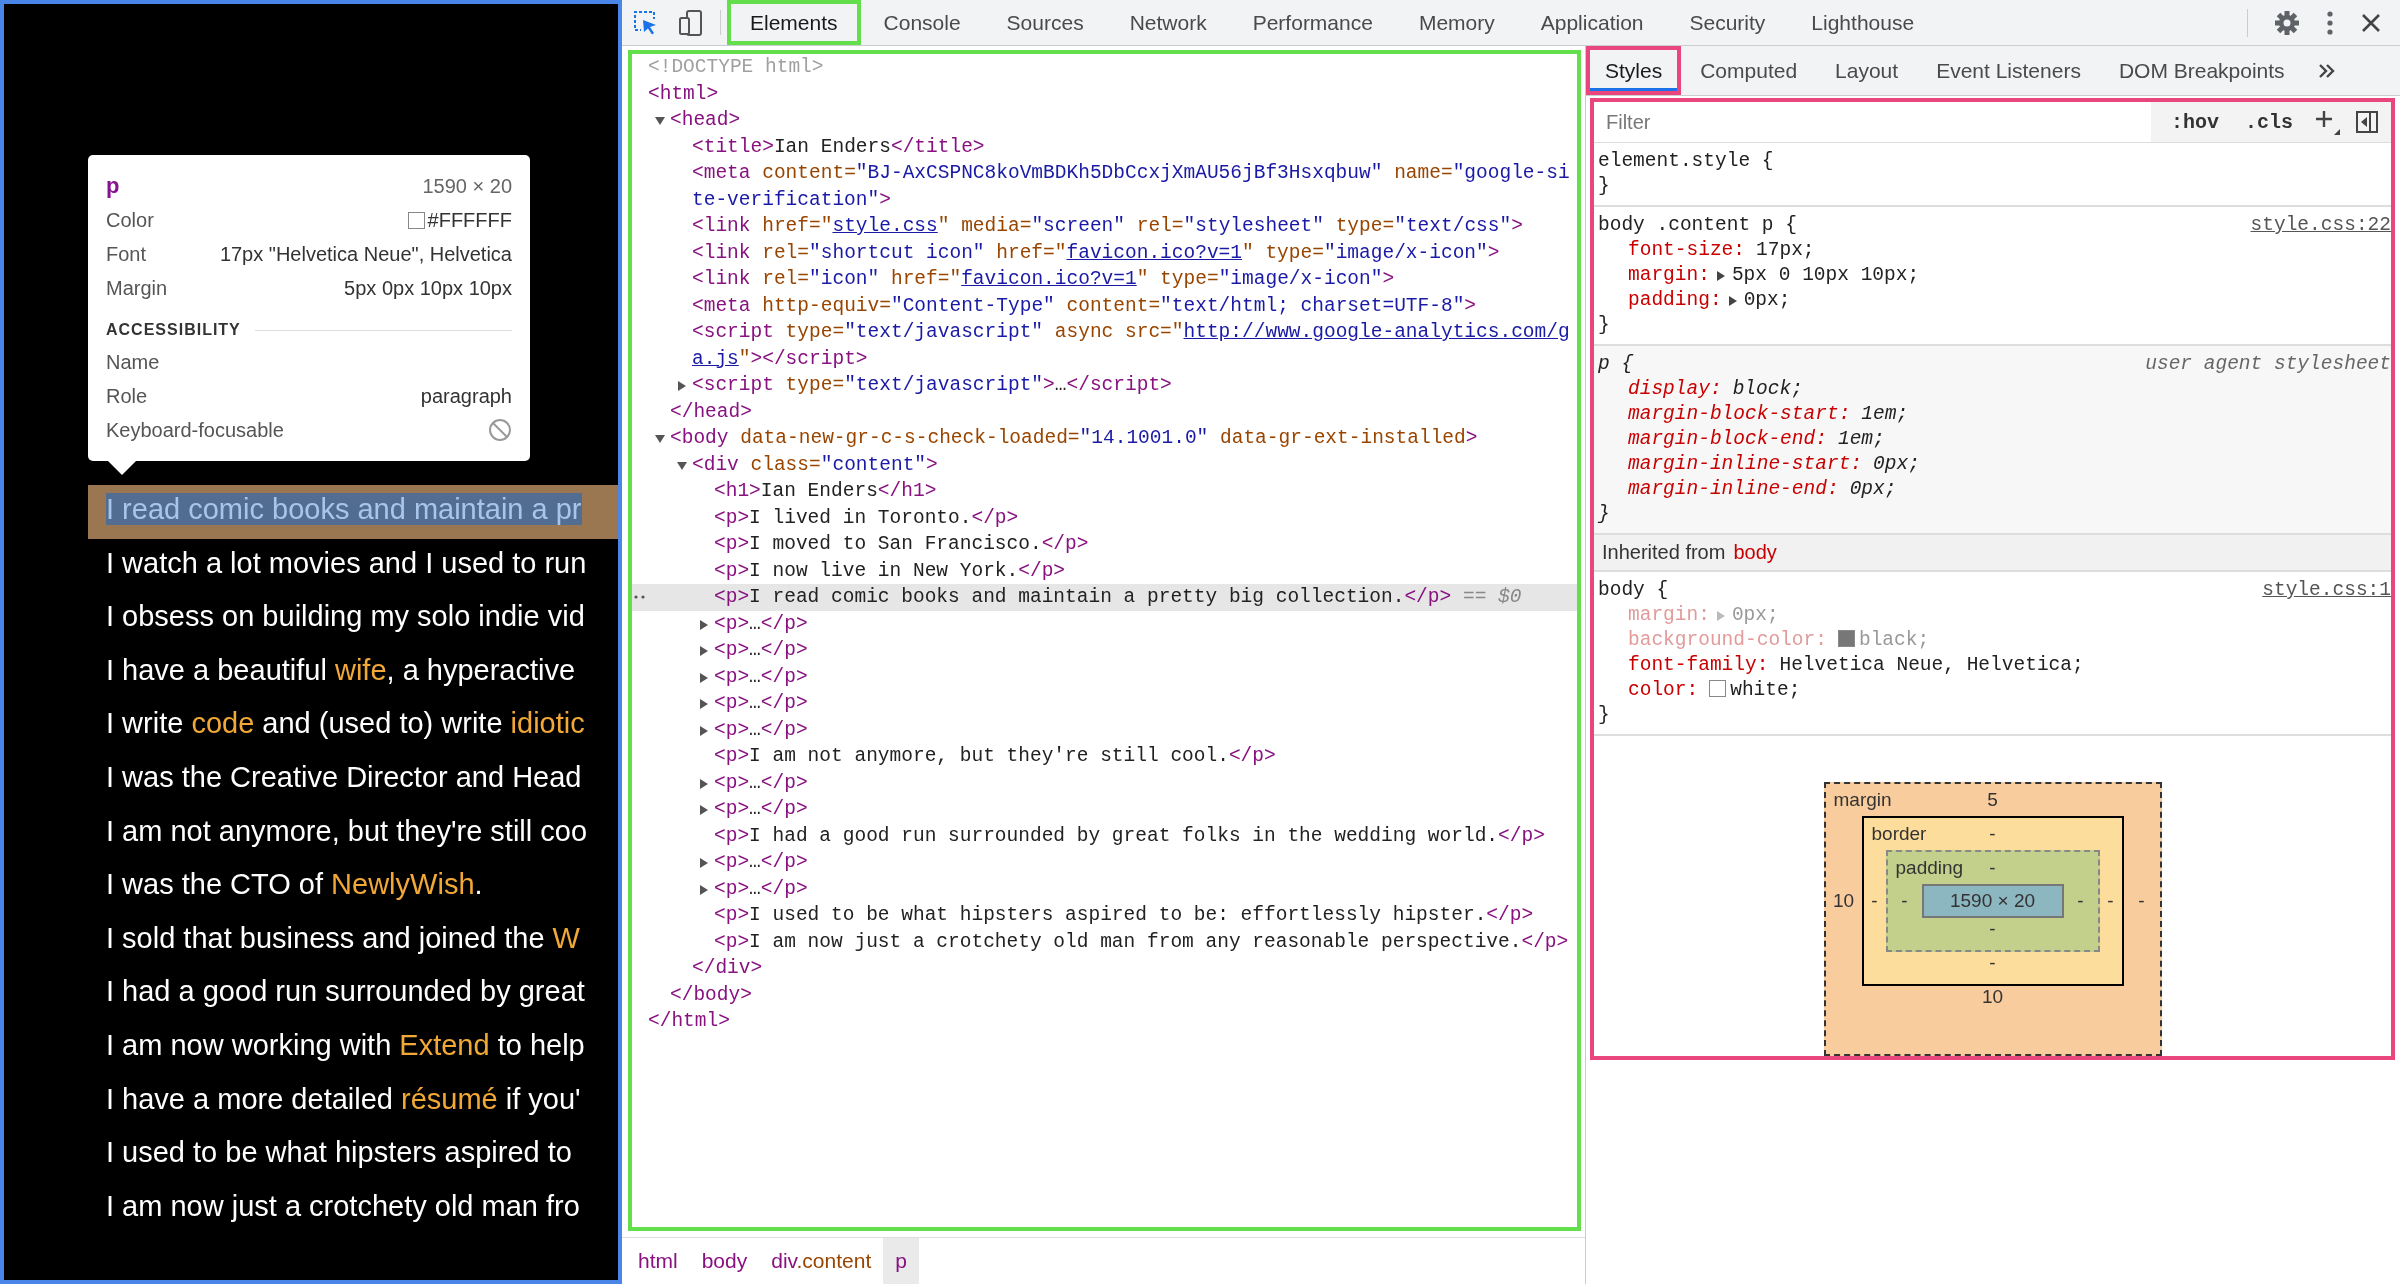 The image size is (2400, 1284). What do you see at coordinates (2194, 122) in the screenshot?
I see `toggle-button: :hov` at bounding box center [2194, 122].